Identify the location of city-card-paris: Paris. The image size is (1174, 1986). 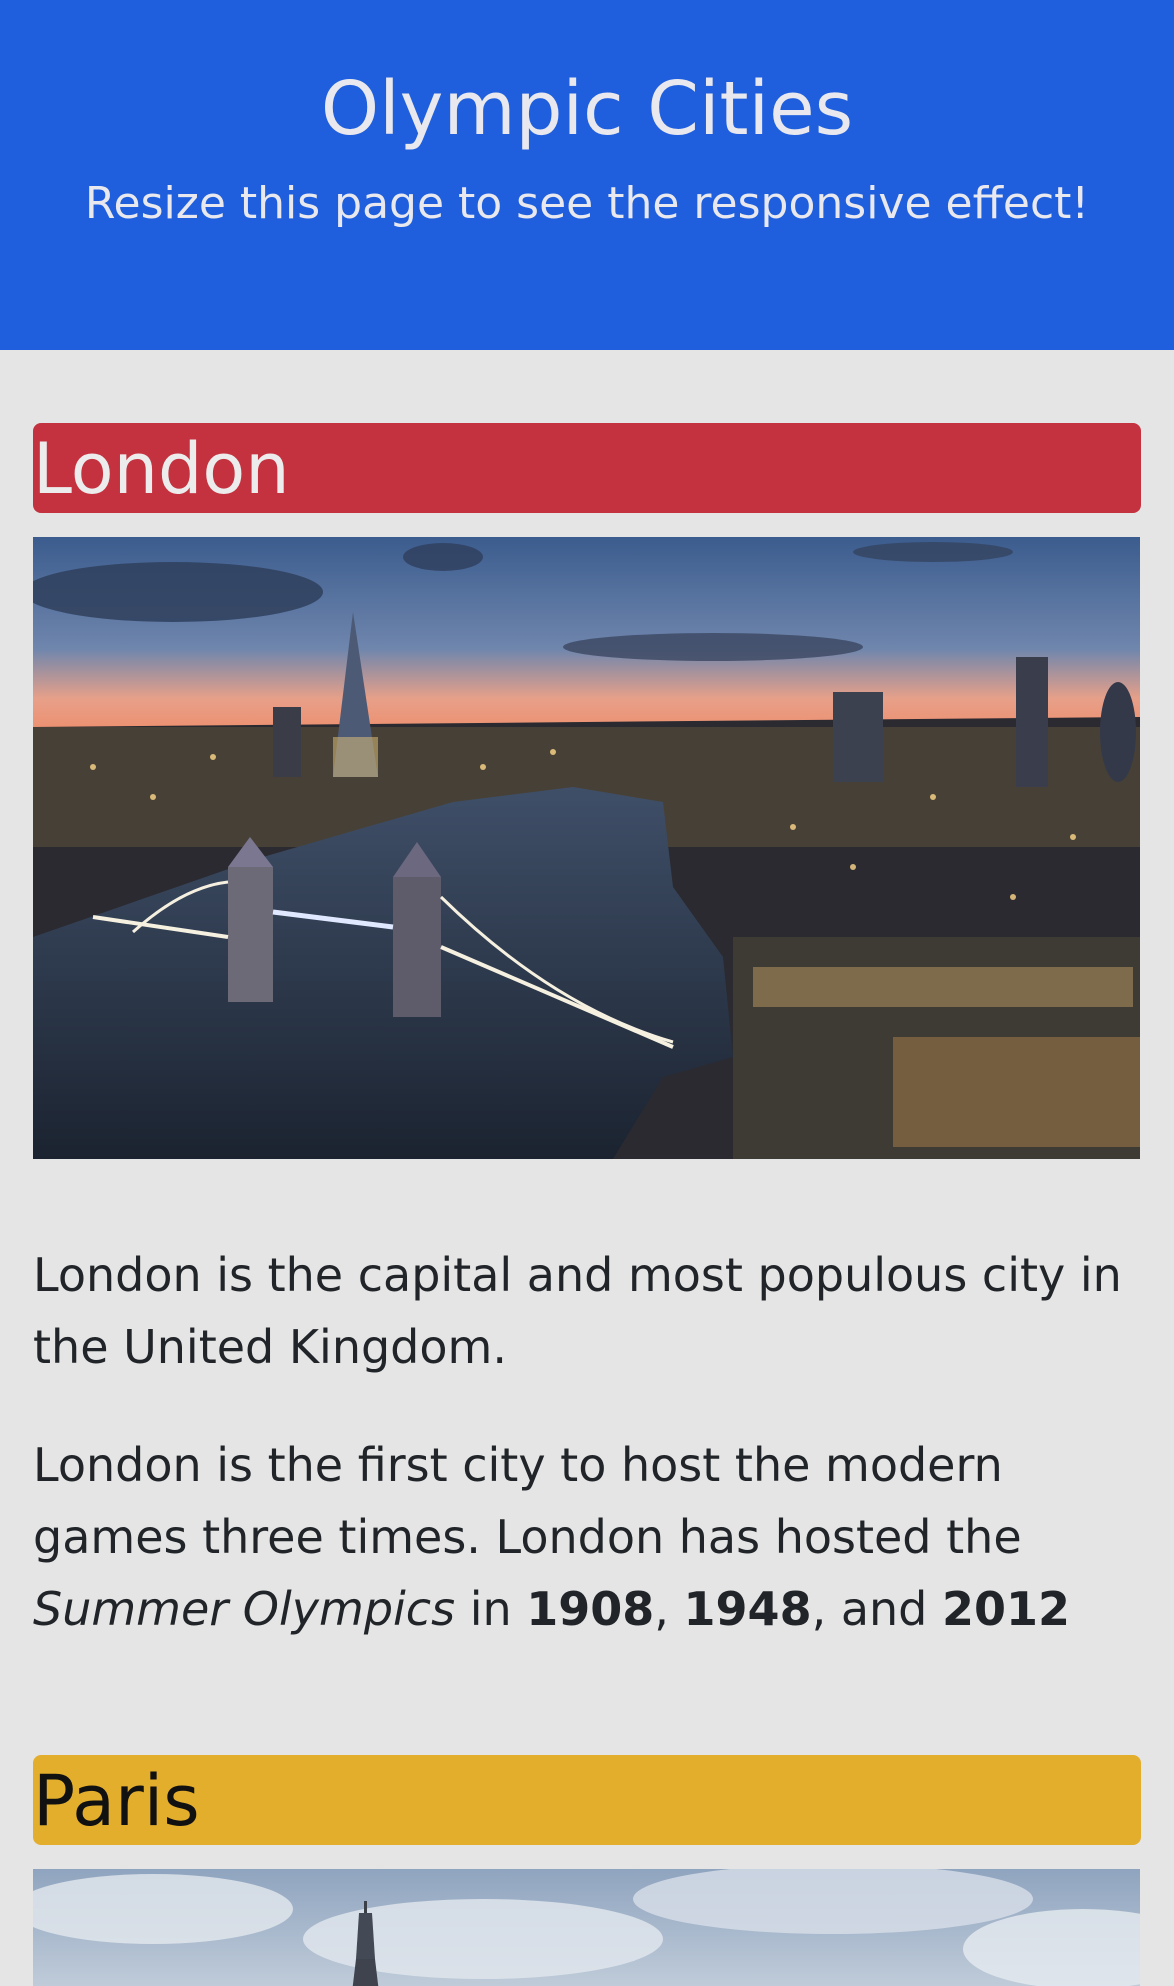
(587, 1870).